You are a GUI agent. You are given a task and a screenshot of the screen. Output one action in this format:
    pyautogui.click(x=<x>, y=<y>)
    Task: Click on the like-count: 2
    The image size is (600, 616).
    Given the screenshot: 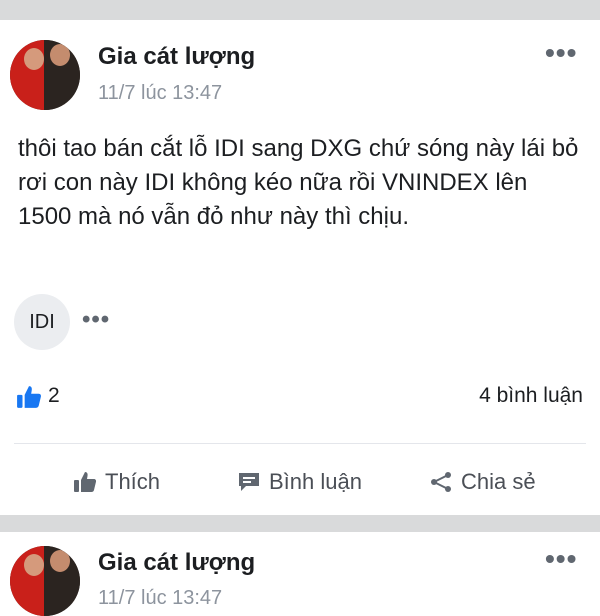 What is the action you would take?
    pyautogui.click(x=54, y=396)
    